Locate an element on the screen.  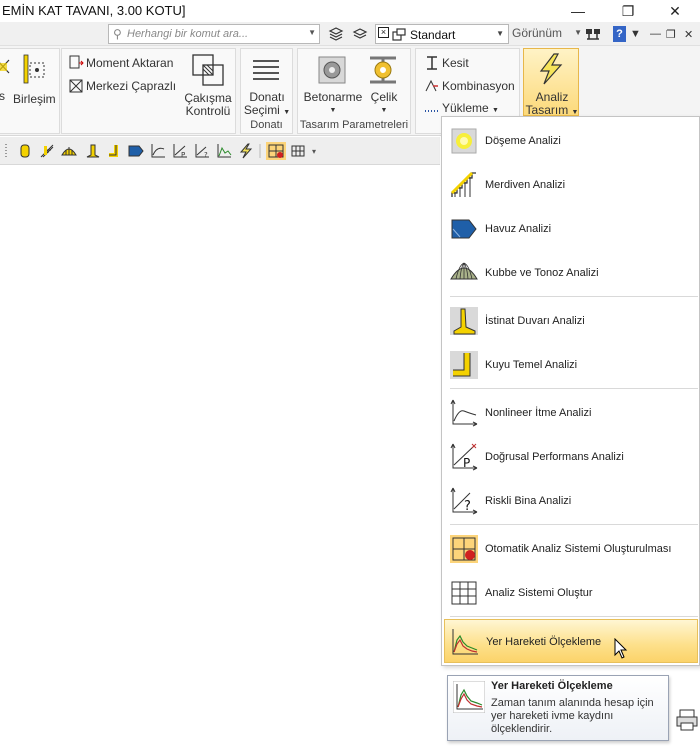
menu-item-riskli-bina-analizi: ? Riskli Bina Analizi is located at coordinates (571, 501).